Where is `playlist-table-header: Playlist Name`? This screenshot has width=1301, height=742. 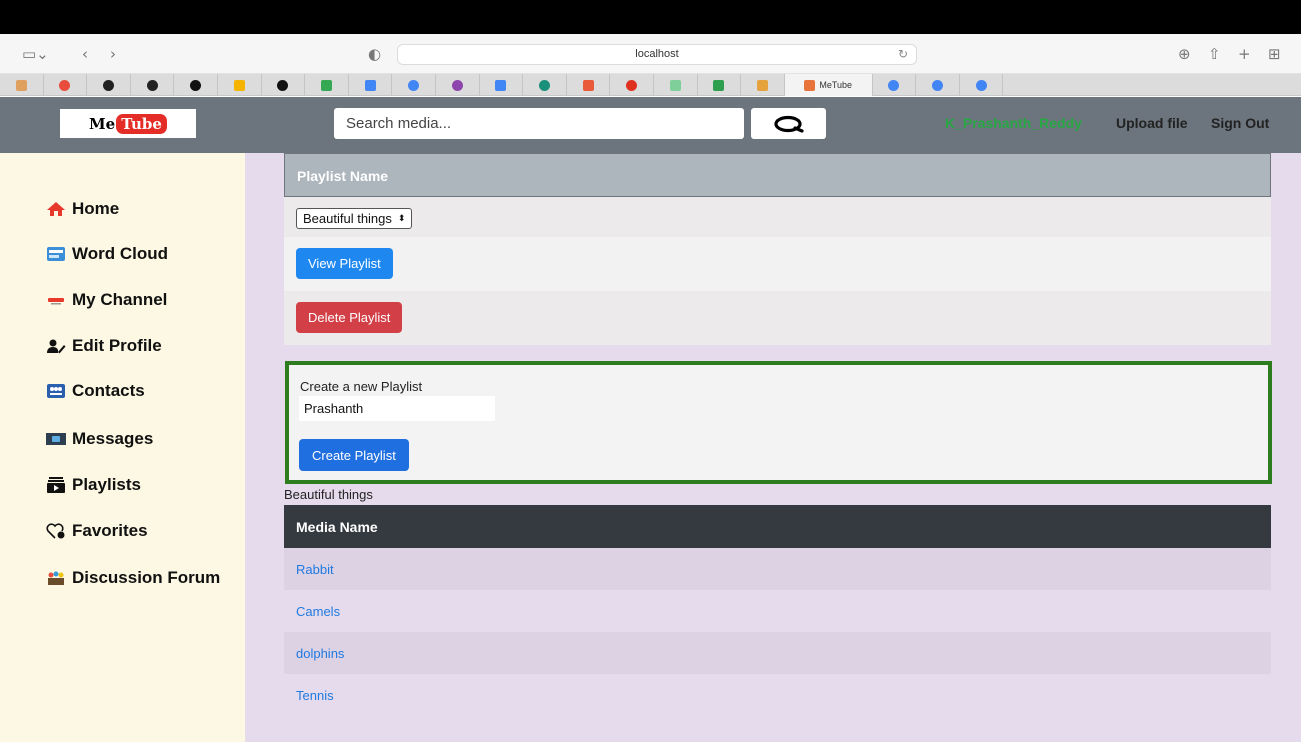
playlist-table-header: Playlist Name is located at coordinates (777, 175).